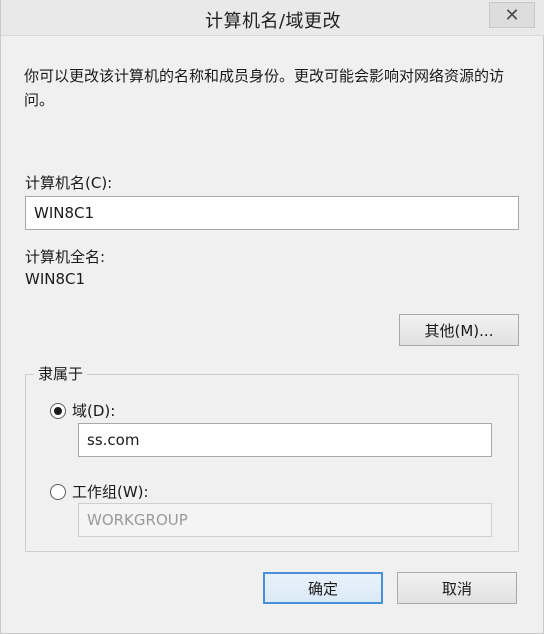  What do you see at coordinates (58, 410) in the screenshot?
I see `domain-radio` at bounding box center [58, 410].